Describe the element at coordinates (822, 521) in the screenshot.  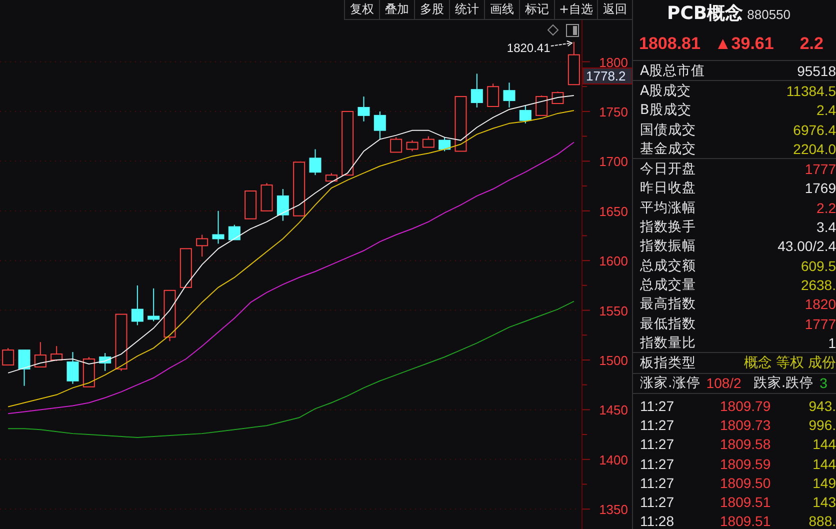
I see `tick-volume: 888.` at that location.